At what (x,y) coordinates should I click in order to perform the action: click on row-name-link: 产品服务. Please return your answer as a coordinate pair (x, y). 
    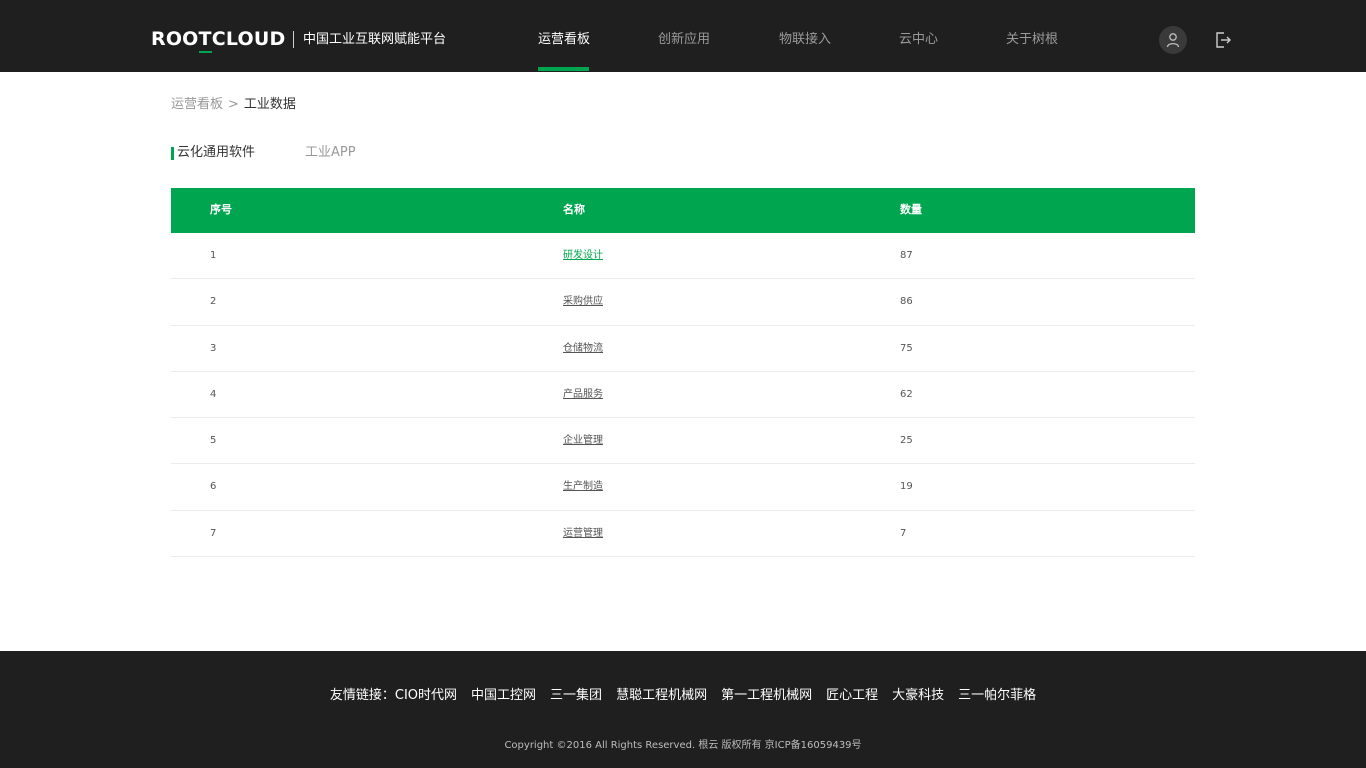
    Looking at the image, I should click on (583, 394).